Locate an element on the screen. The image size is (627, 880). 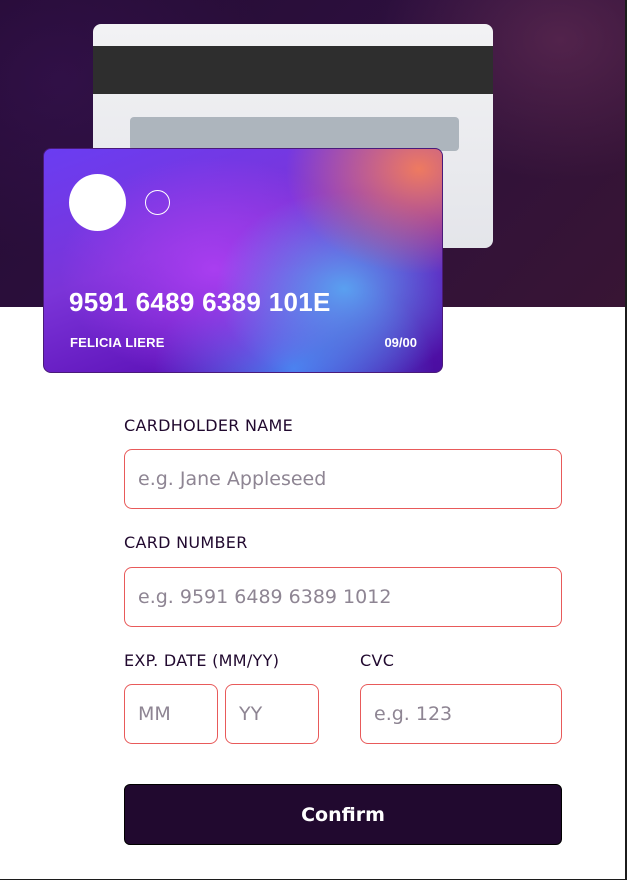
card-number-label: CARD NUMBER is located at coordinates (186, 542).